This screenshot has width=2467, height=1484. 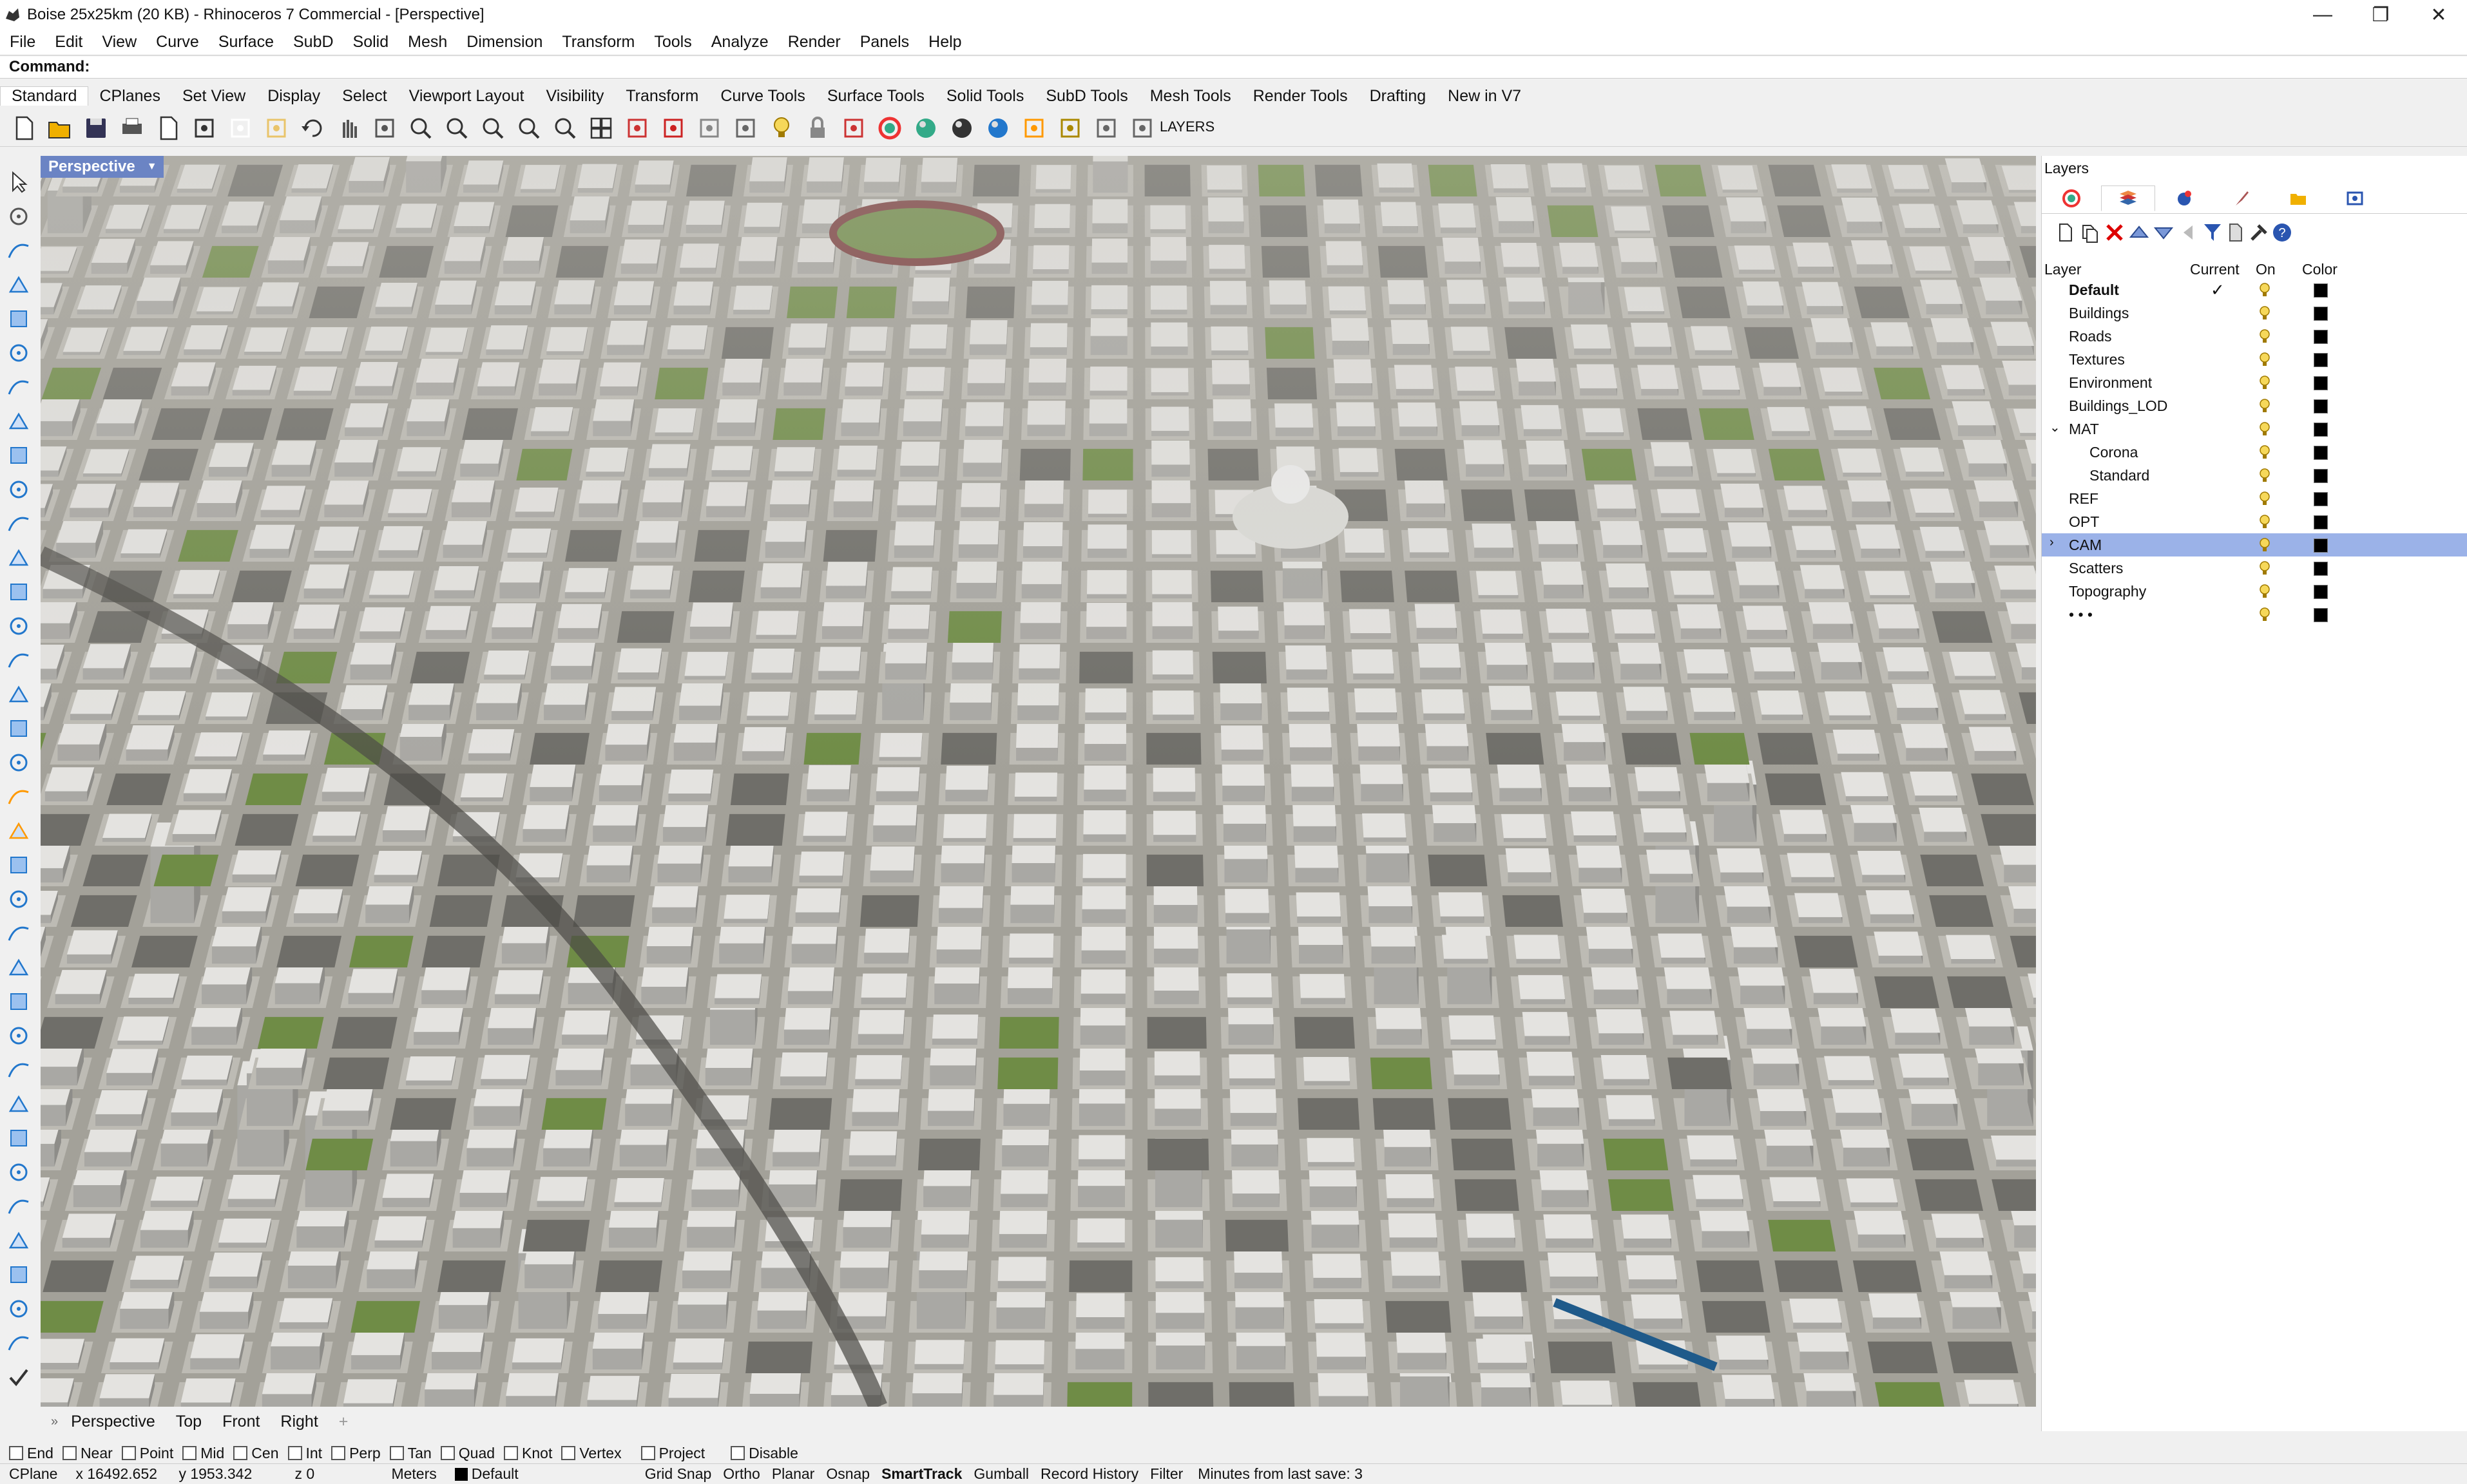 I want to click on menu-subd: SubD, so click(x=313, y=42).